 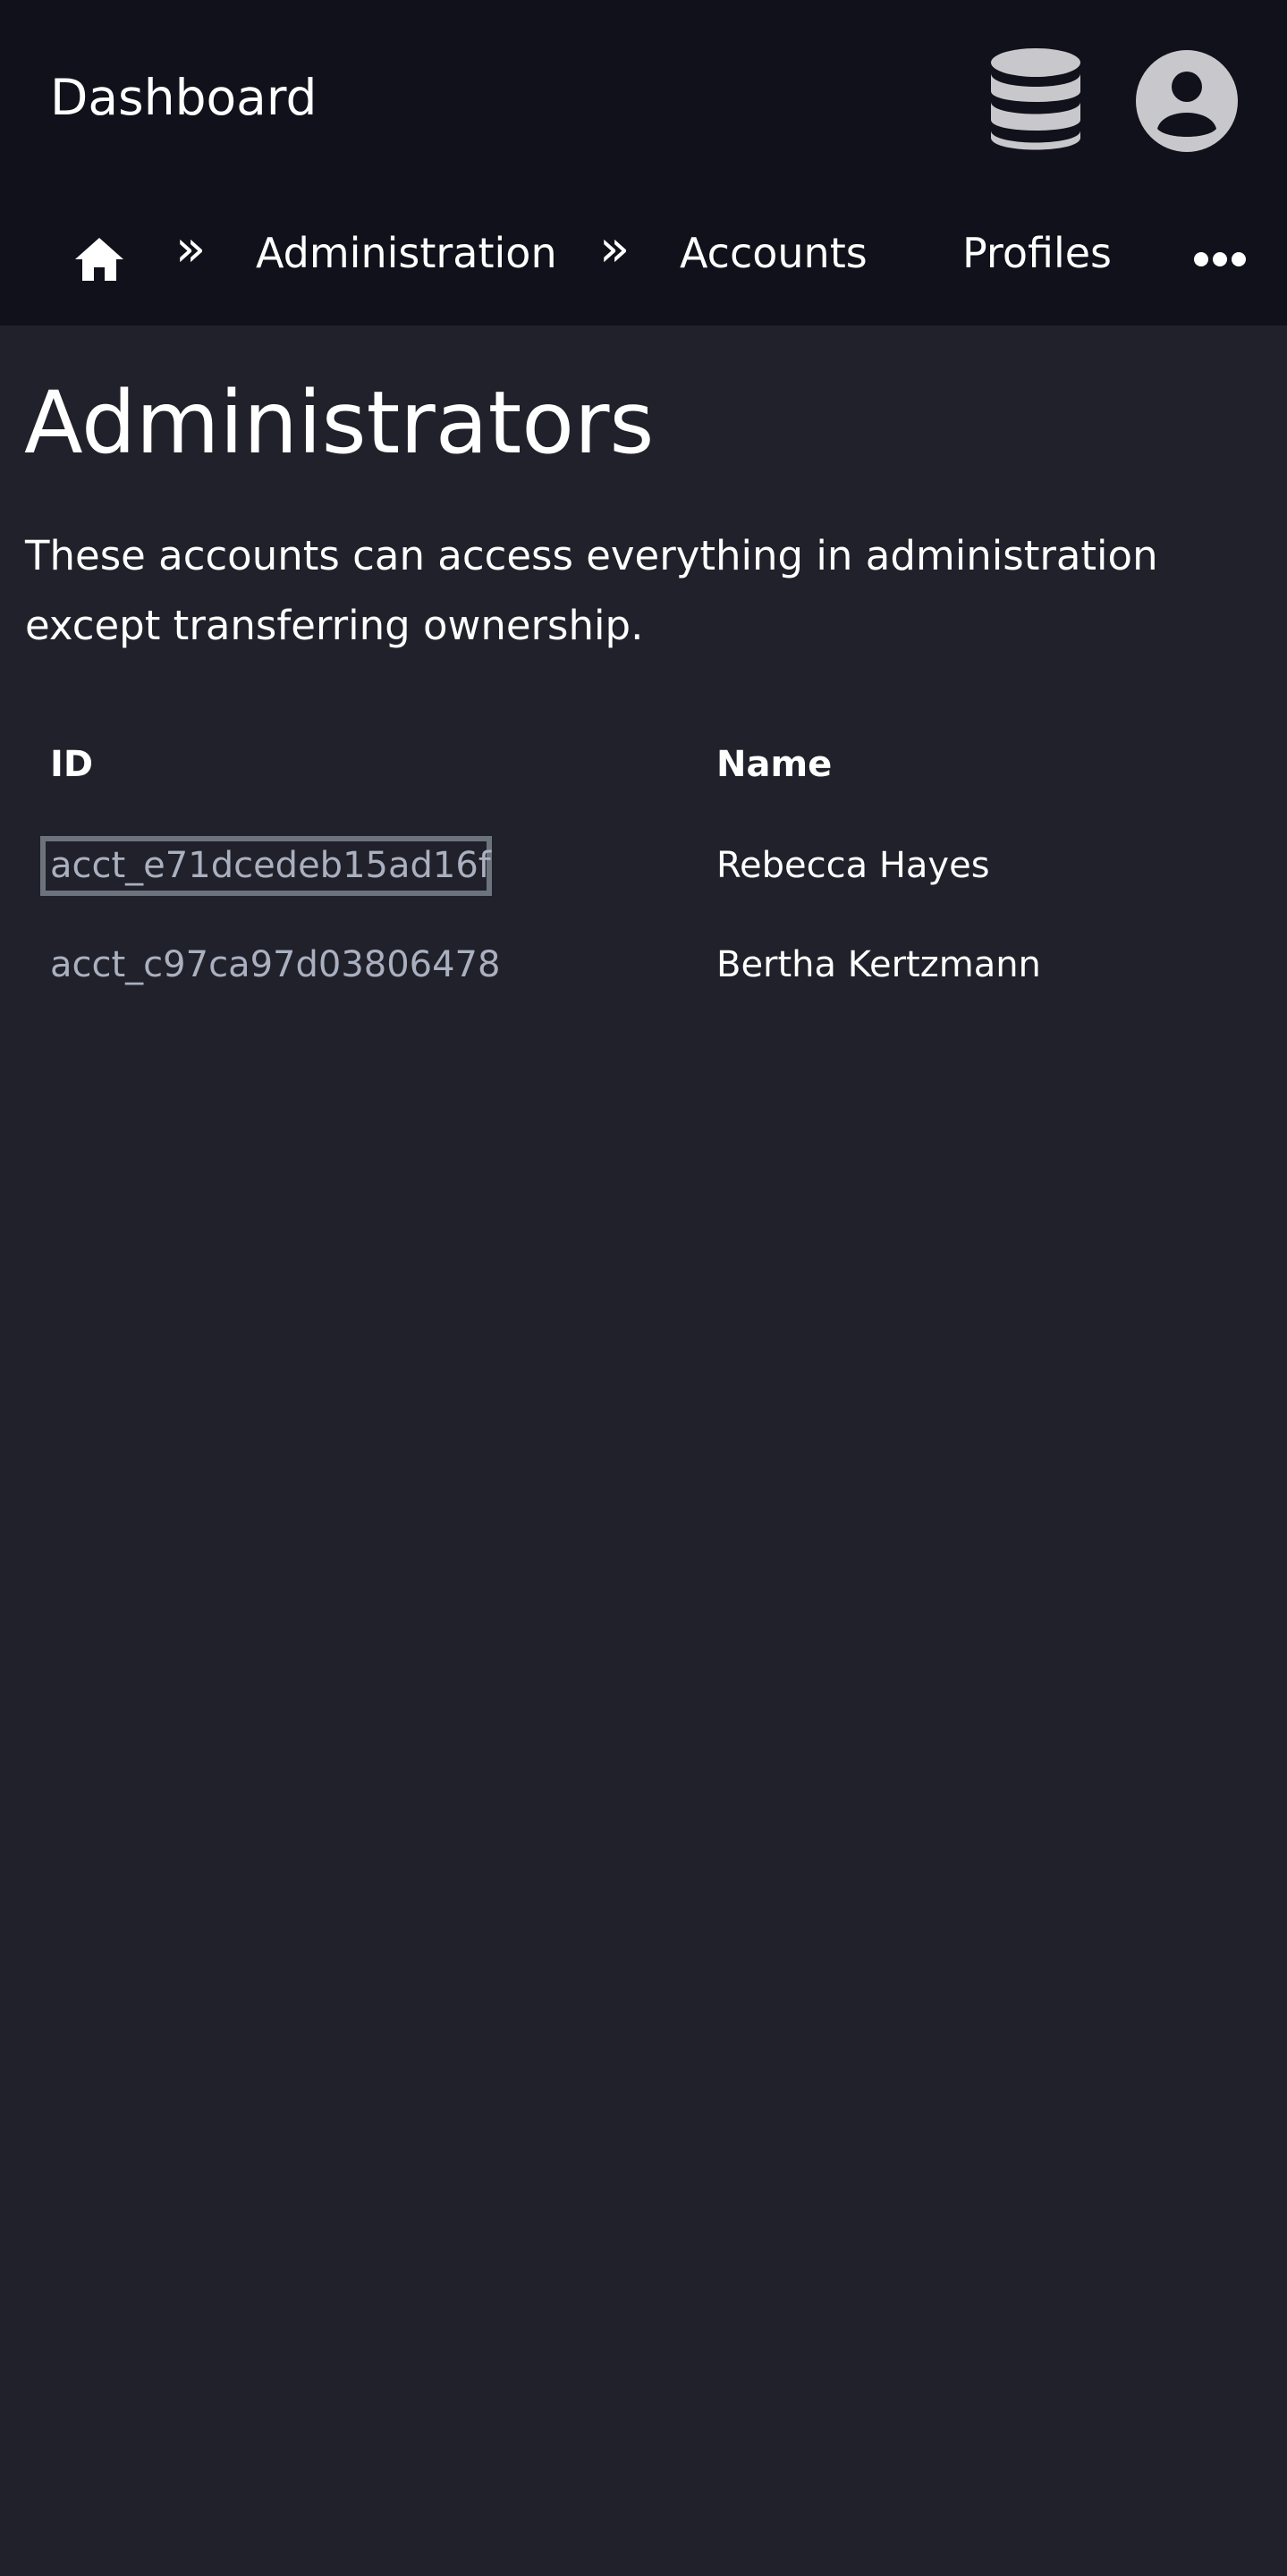 I want to click on breadcrumb: » Administration » Accounts Profiles, so click(x=643, y=261).